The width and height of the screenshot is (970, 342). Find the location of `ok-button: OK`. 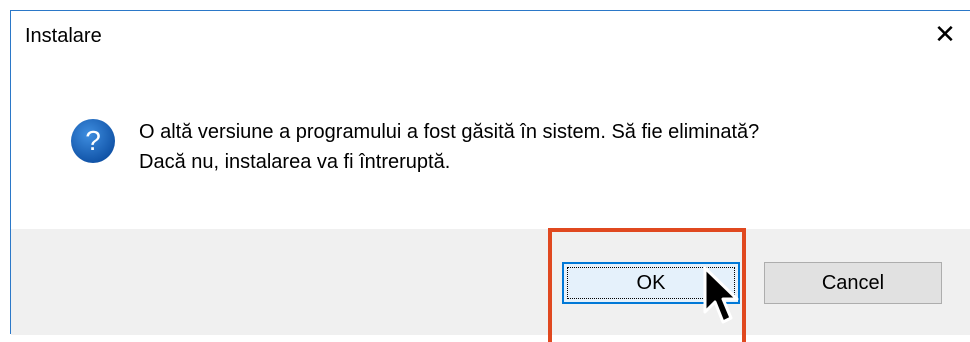

ok-button: OK is located at coordinates (651, 283).